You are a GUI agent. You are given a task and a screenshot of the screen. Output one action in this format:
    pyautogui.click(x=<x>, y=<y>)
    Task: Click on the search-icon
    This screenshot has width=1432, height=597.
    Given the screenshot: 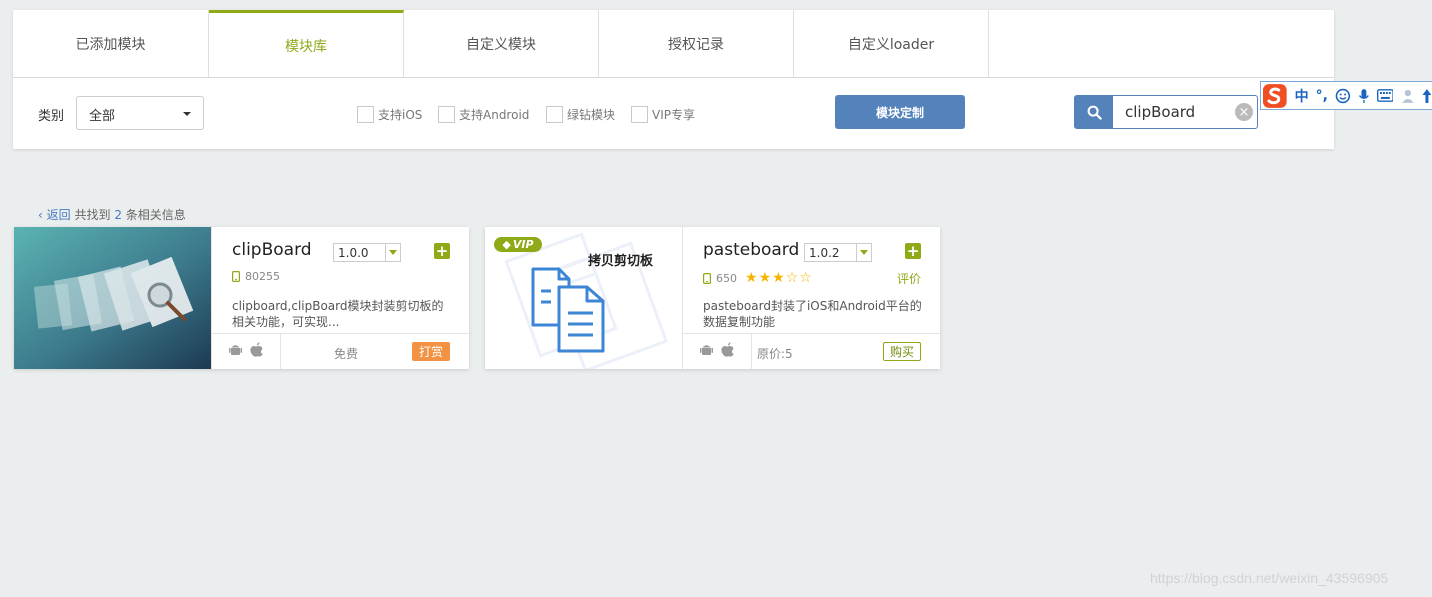 What is the action you would take?
    pyautogui.click(x=1094, y=112)
    